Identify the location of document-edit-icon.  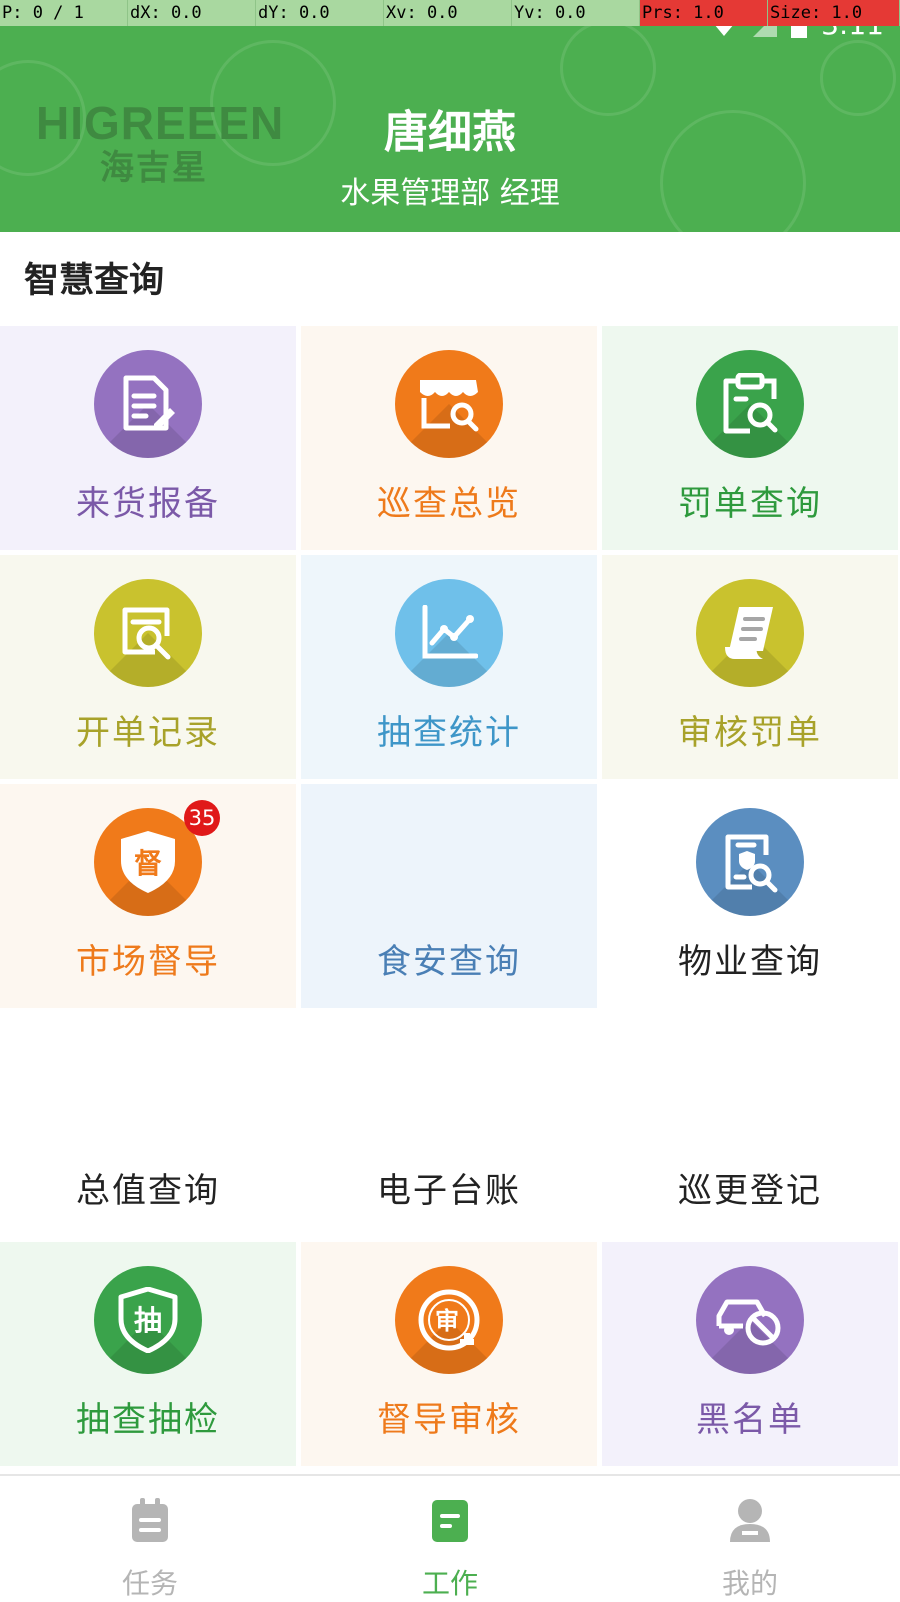
(148, 404).